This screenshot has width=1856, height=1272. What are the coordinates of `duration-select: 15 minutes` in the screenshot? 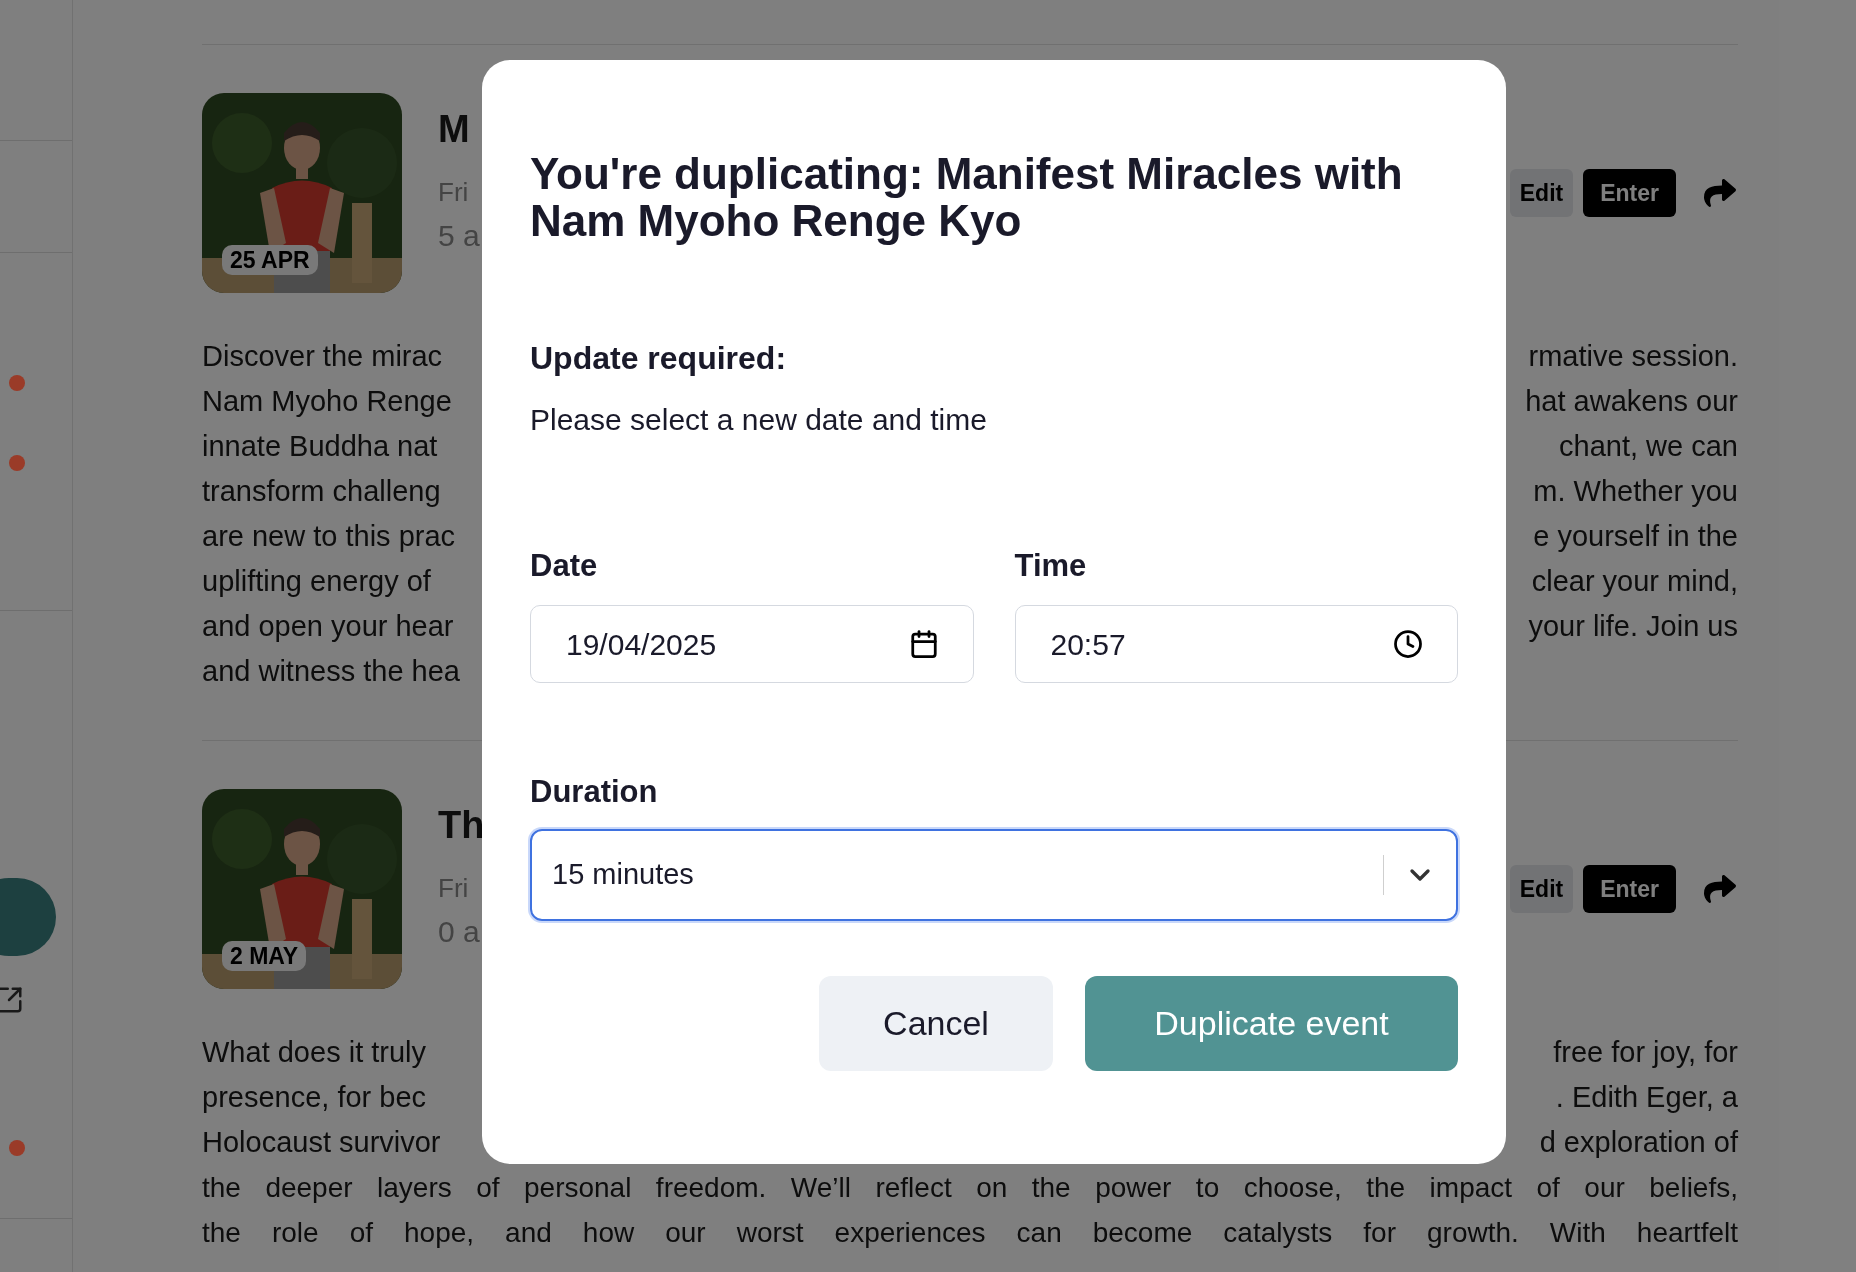 It's located at (994, 875).